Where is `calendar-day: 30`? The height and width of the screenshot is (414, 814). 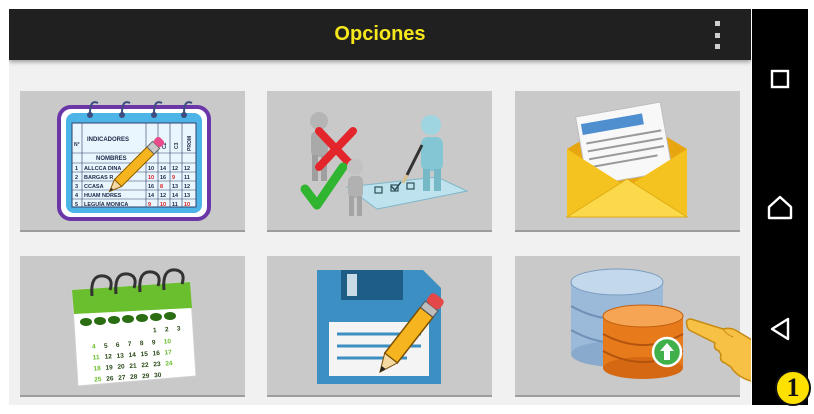 calendar-day: 30 is located at coordinates (158, 376).